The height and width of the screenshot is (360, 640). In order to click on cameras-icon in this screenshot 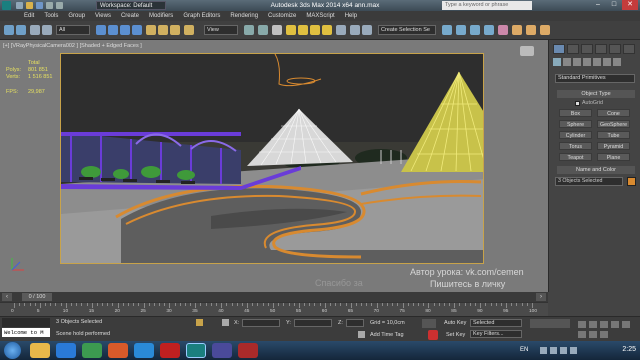, I will do `click(587, 62)`.